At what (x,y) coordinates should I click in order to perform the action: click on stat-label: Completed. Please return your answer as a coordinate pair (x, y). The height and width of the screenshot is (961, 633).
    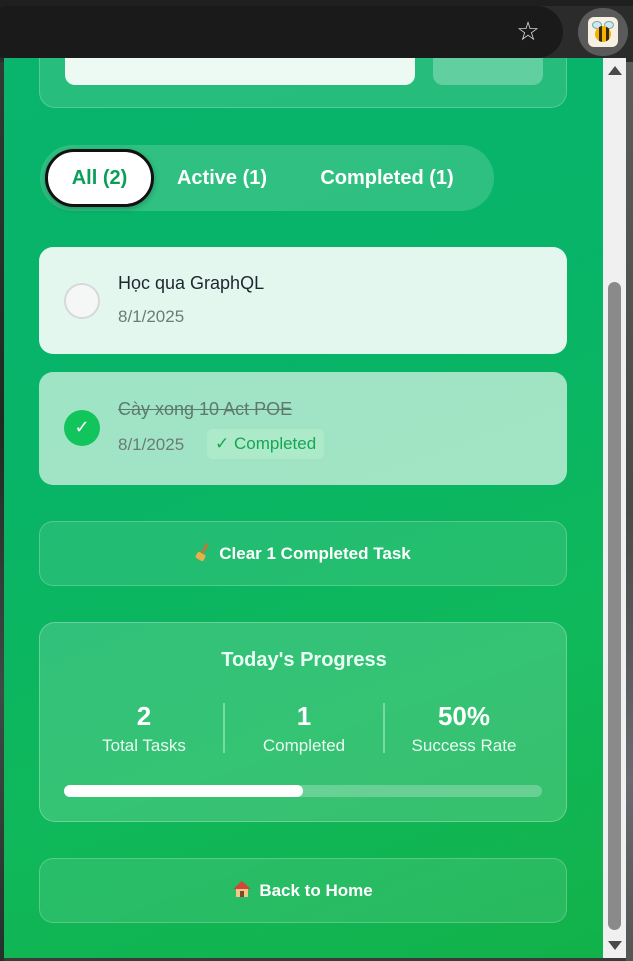
    Looking at the image, I should click on (304, 745).